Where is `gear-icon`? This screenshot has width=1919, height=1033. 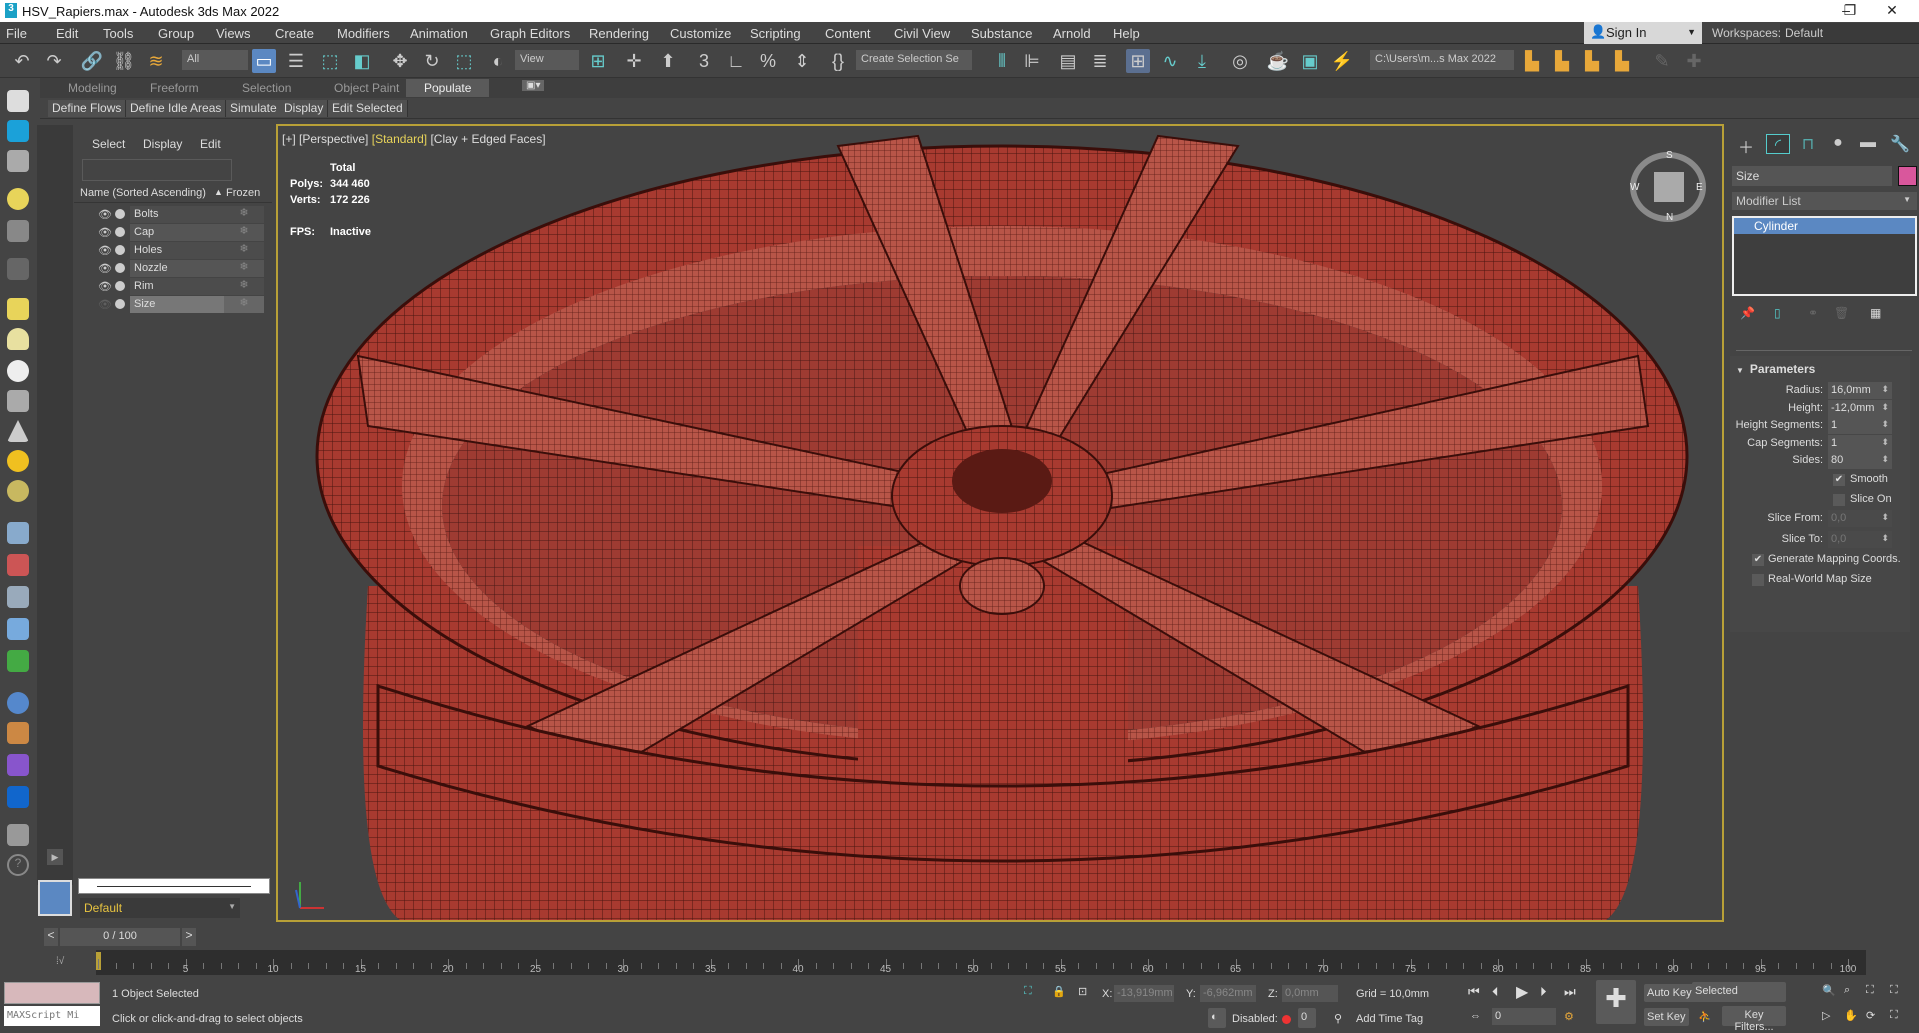 gear-icon is located at coordinates (18, 629).